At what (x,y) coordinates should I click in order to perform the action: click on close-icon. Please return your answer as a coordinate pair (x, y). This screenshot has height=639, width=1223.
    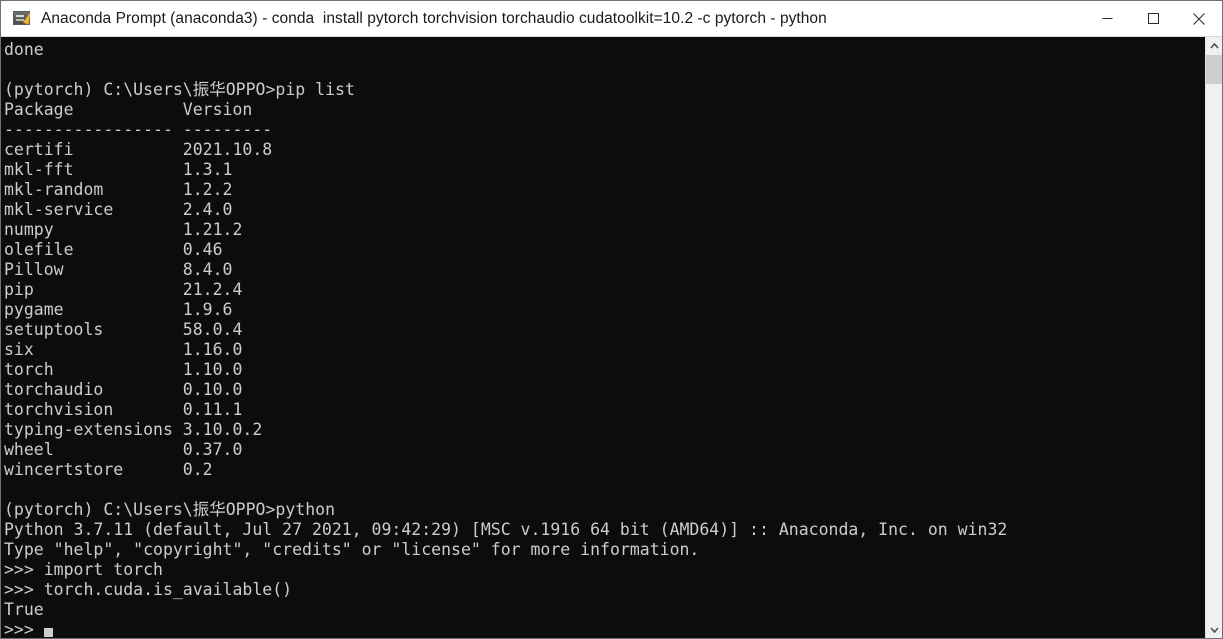
    Looking at the image, I should click on (1199, 18).